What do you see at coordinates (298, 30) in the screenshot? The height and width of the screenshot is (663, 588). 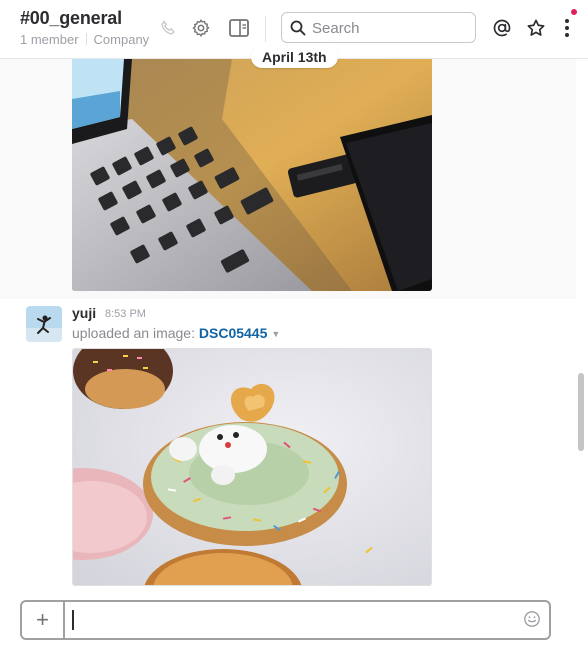 I see `search-icon` at bounding box center [298, 30].